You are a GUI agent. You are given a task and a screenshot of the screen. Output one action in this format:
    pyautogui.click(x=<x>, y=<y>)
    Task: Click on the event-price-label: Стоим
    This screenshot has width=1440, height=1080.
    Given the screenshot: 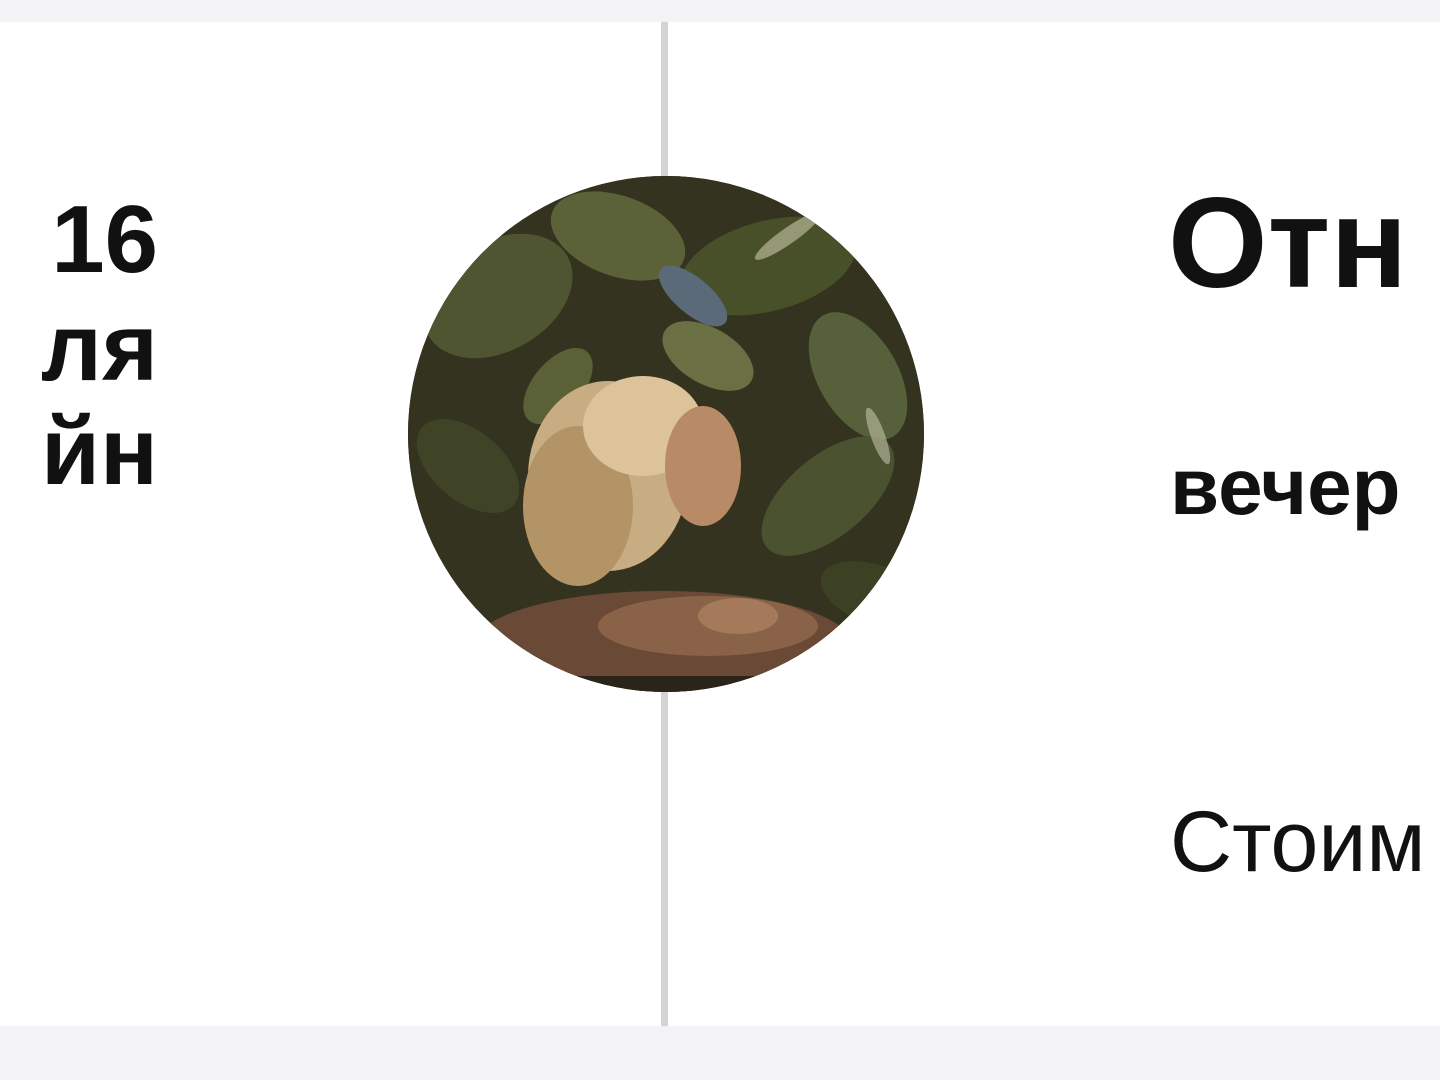 What is the action you would take?
    pyautogui.click(x=1298, y=842)
    